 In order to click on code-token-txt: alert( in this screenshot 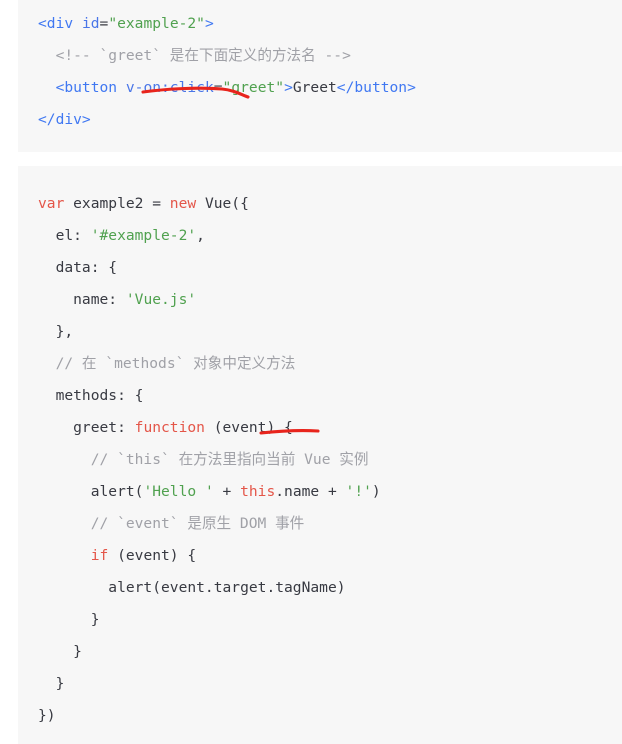, I will do `click(91, 491)`.